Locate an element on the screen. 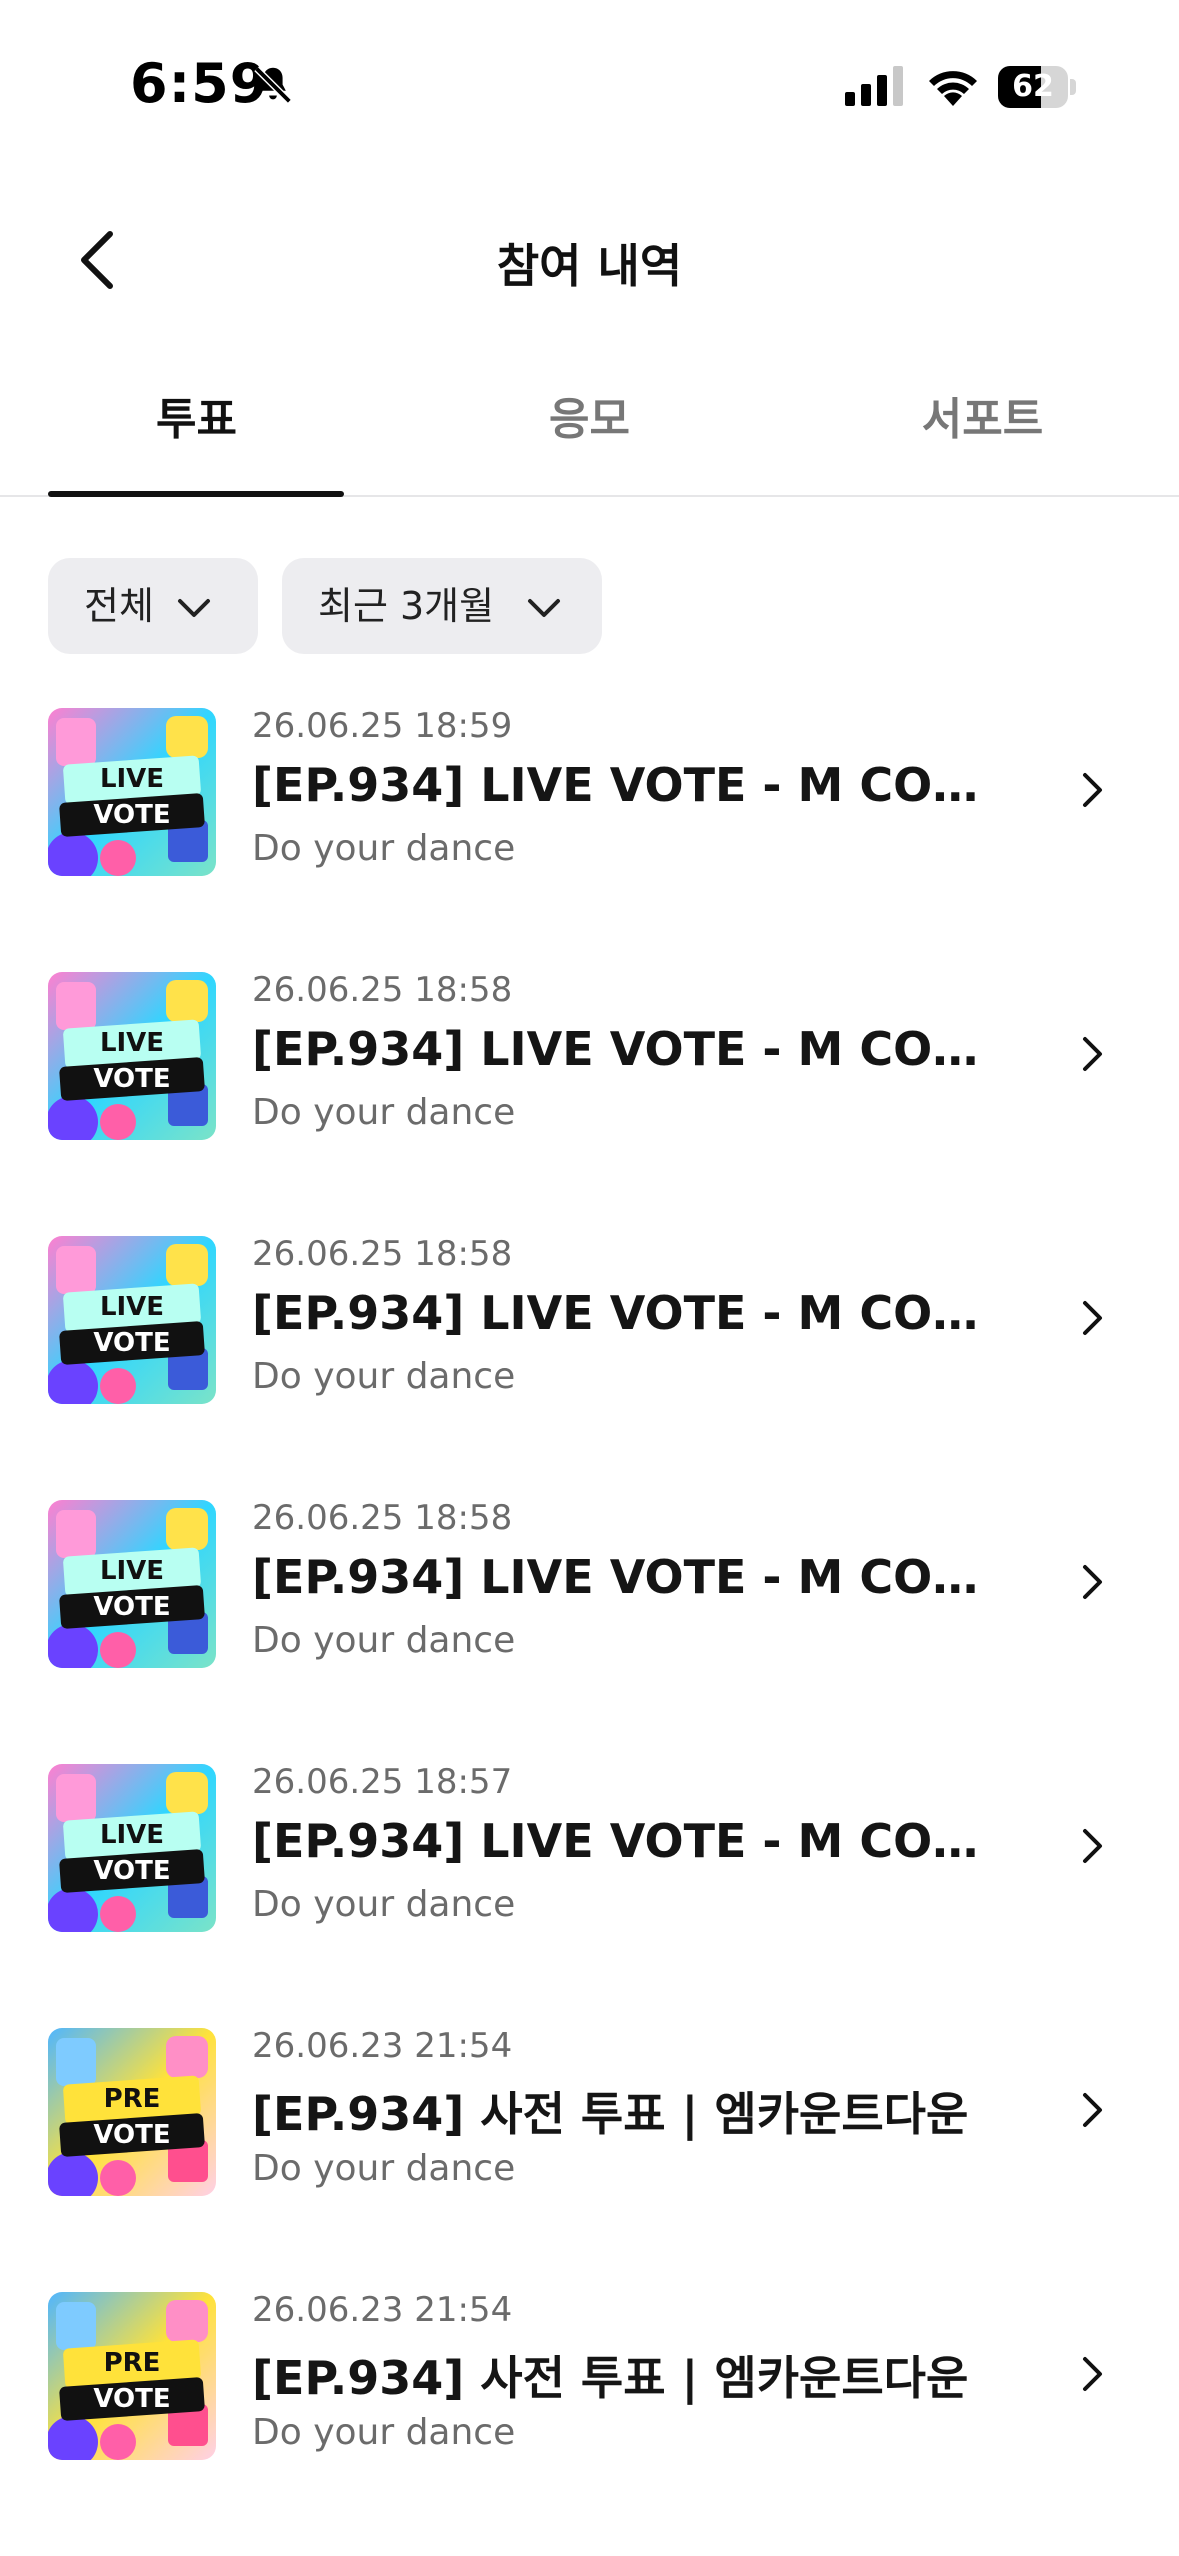 This screenshot has height=2556, width=1179. filter-category-label: 전체 is located at coordinates (119, 606).